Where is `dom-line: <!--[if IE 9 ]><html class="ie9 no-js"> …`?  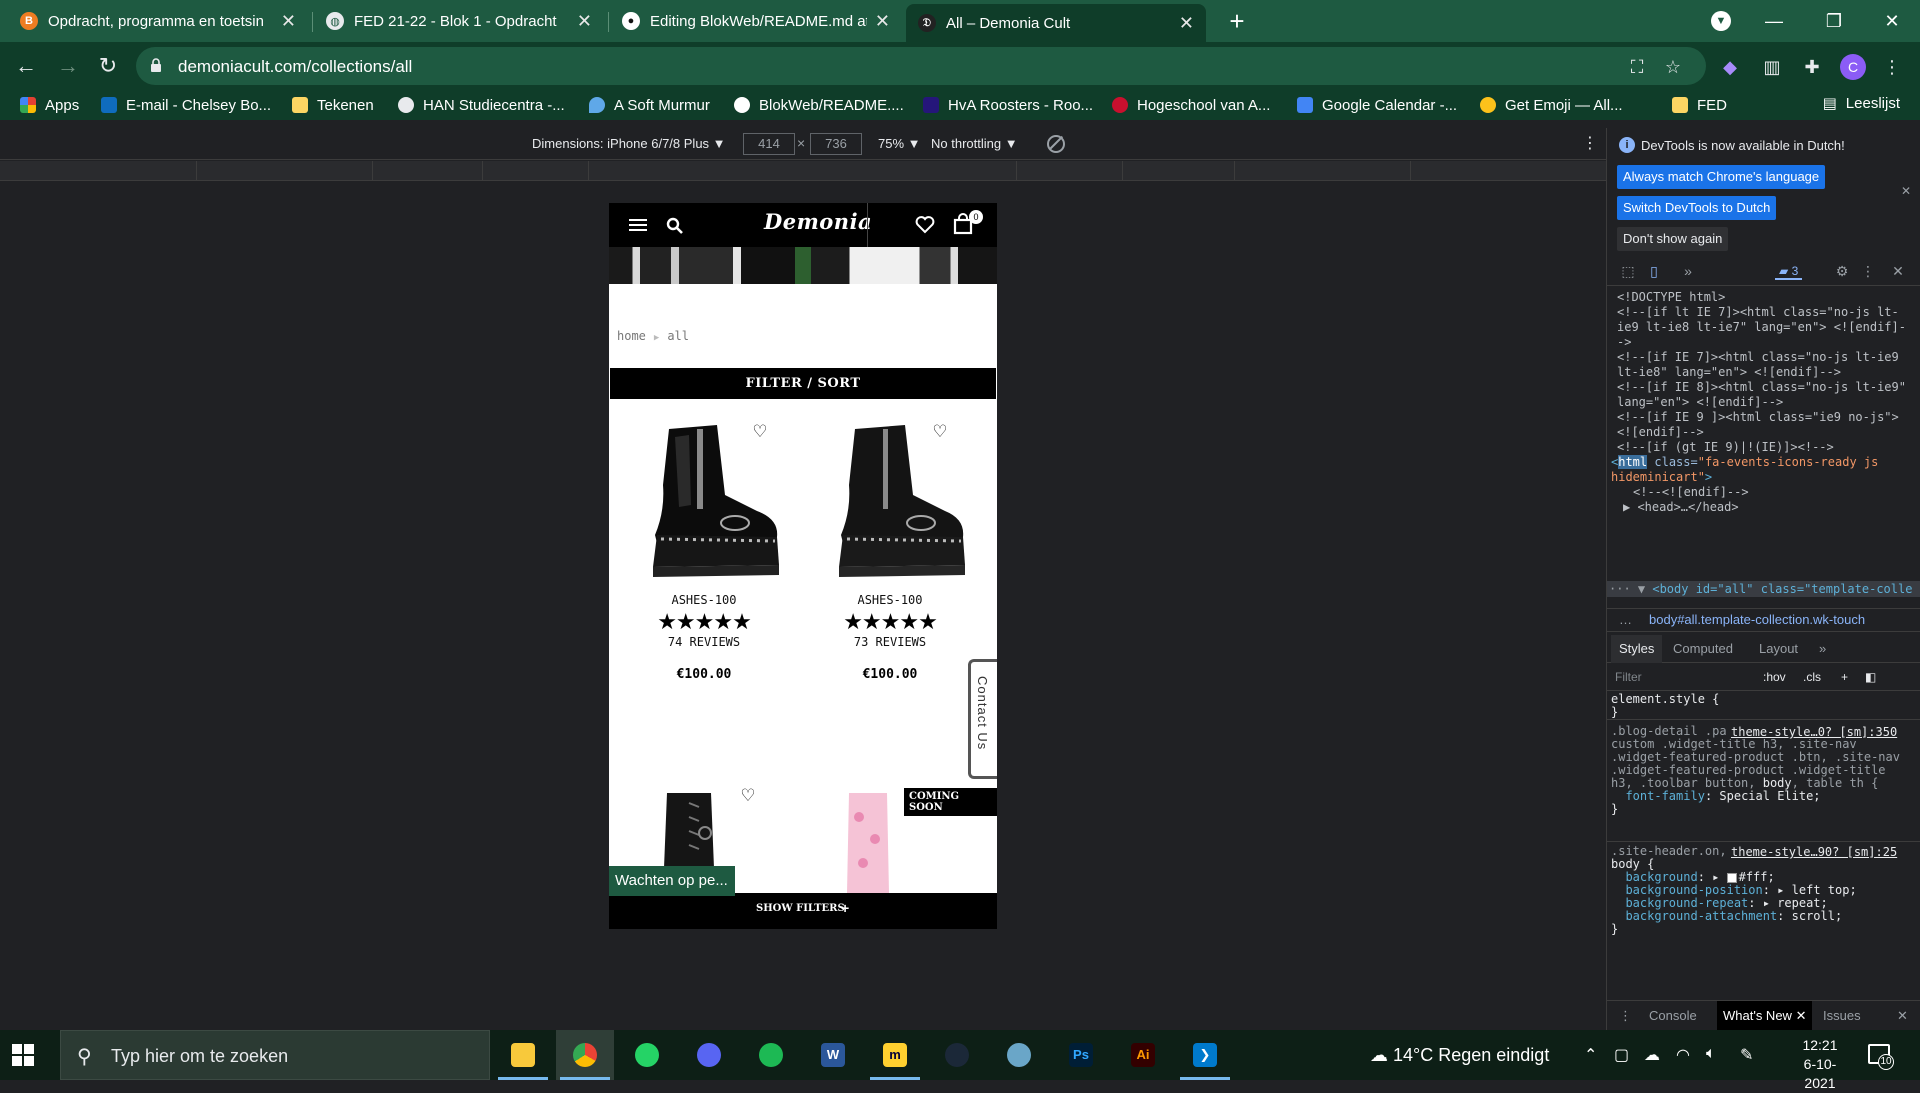 dom-line: <!--[if IE 9 ]><html class="ie9 no-js"> … is located at coordinates (1764, 425).